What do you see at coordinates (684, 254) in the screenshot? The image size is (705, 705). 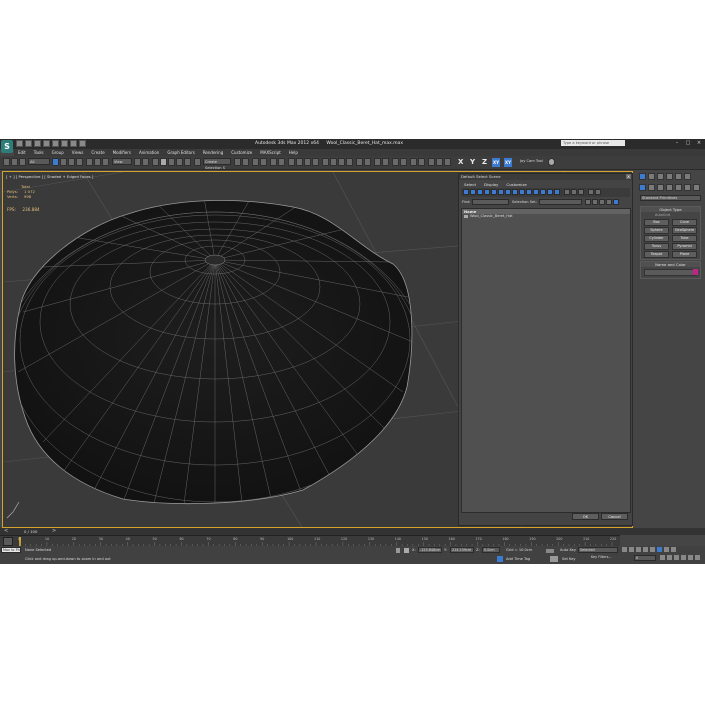 I see `plane-button: Plane` at bounding box center [684, 254].